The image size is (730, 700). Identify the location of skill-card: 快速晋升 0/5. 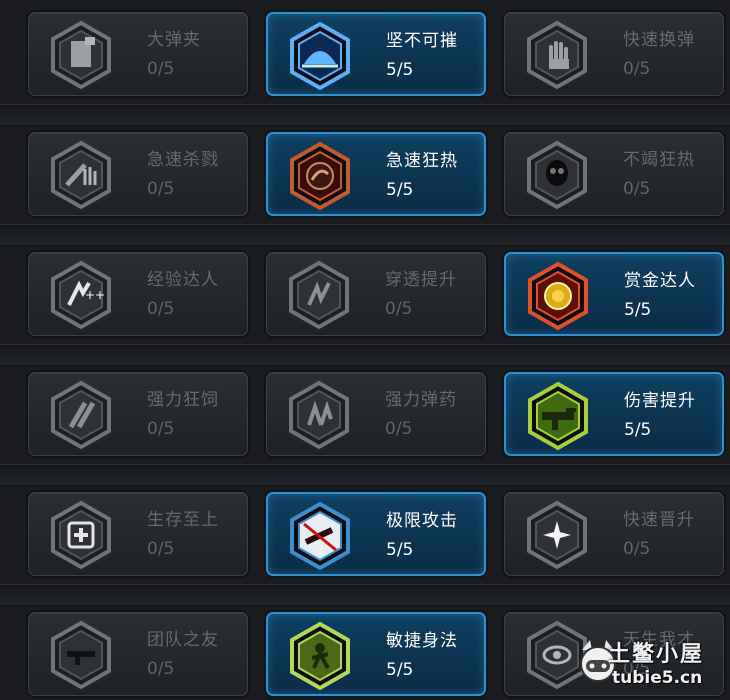
(614, 534).